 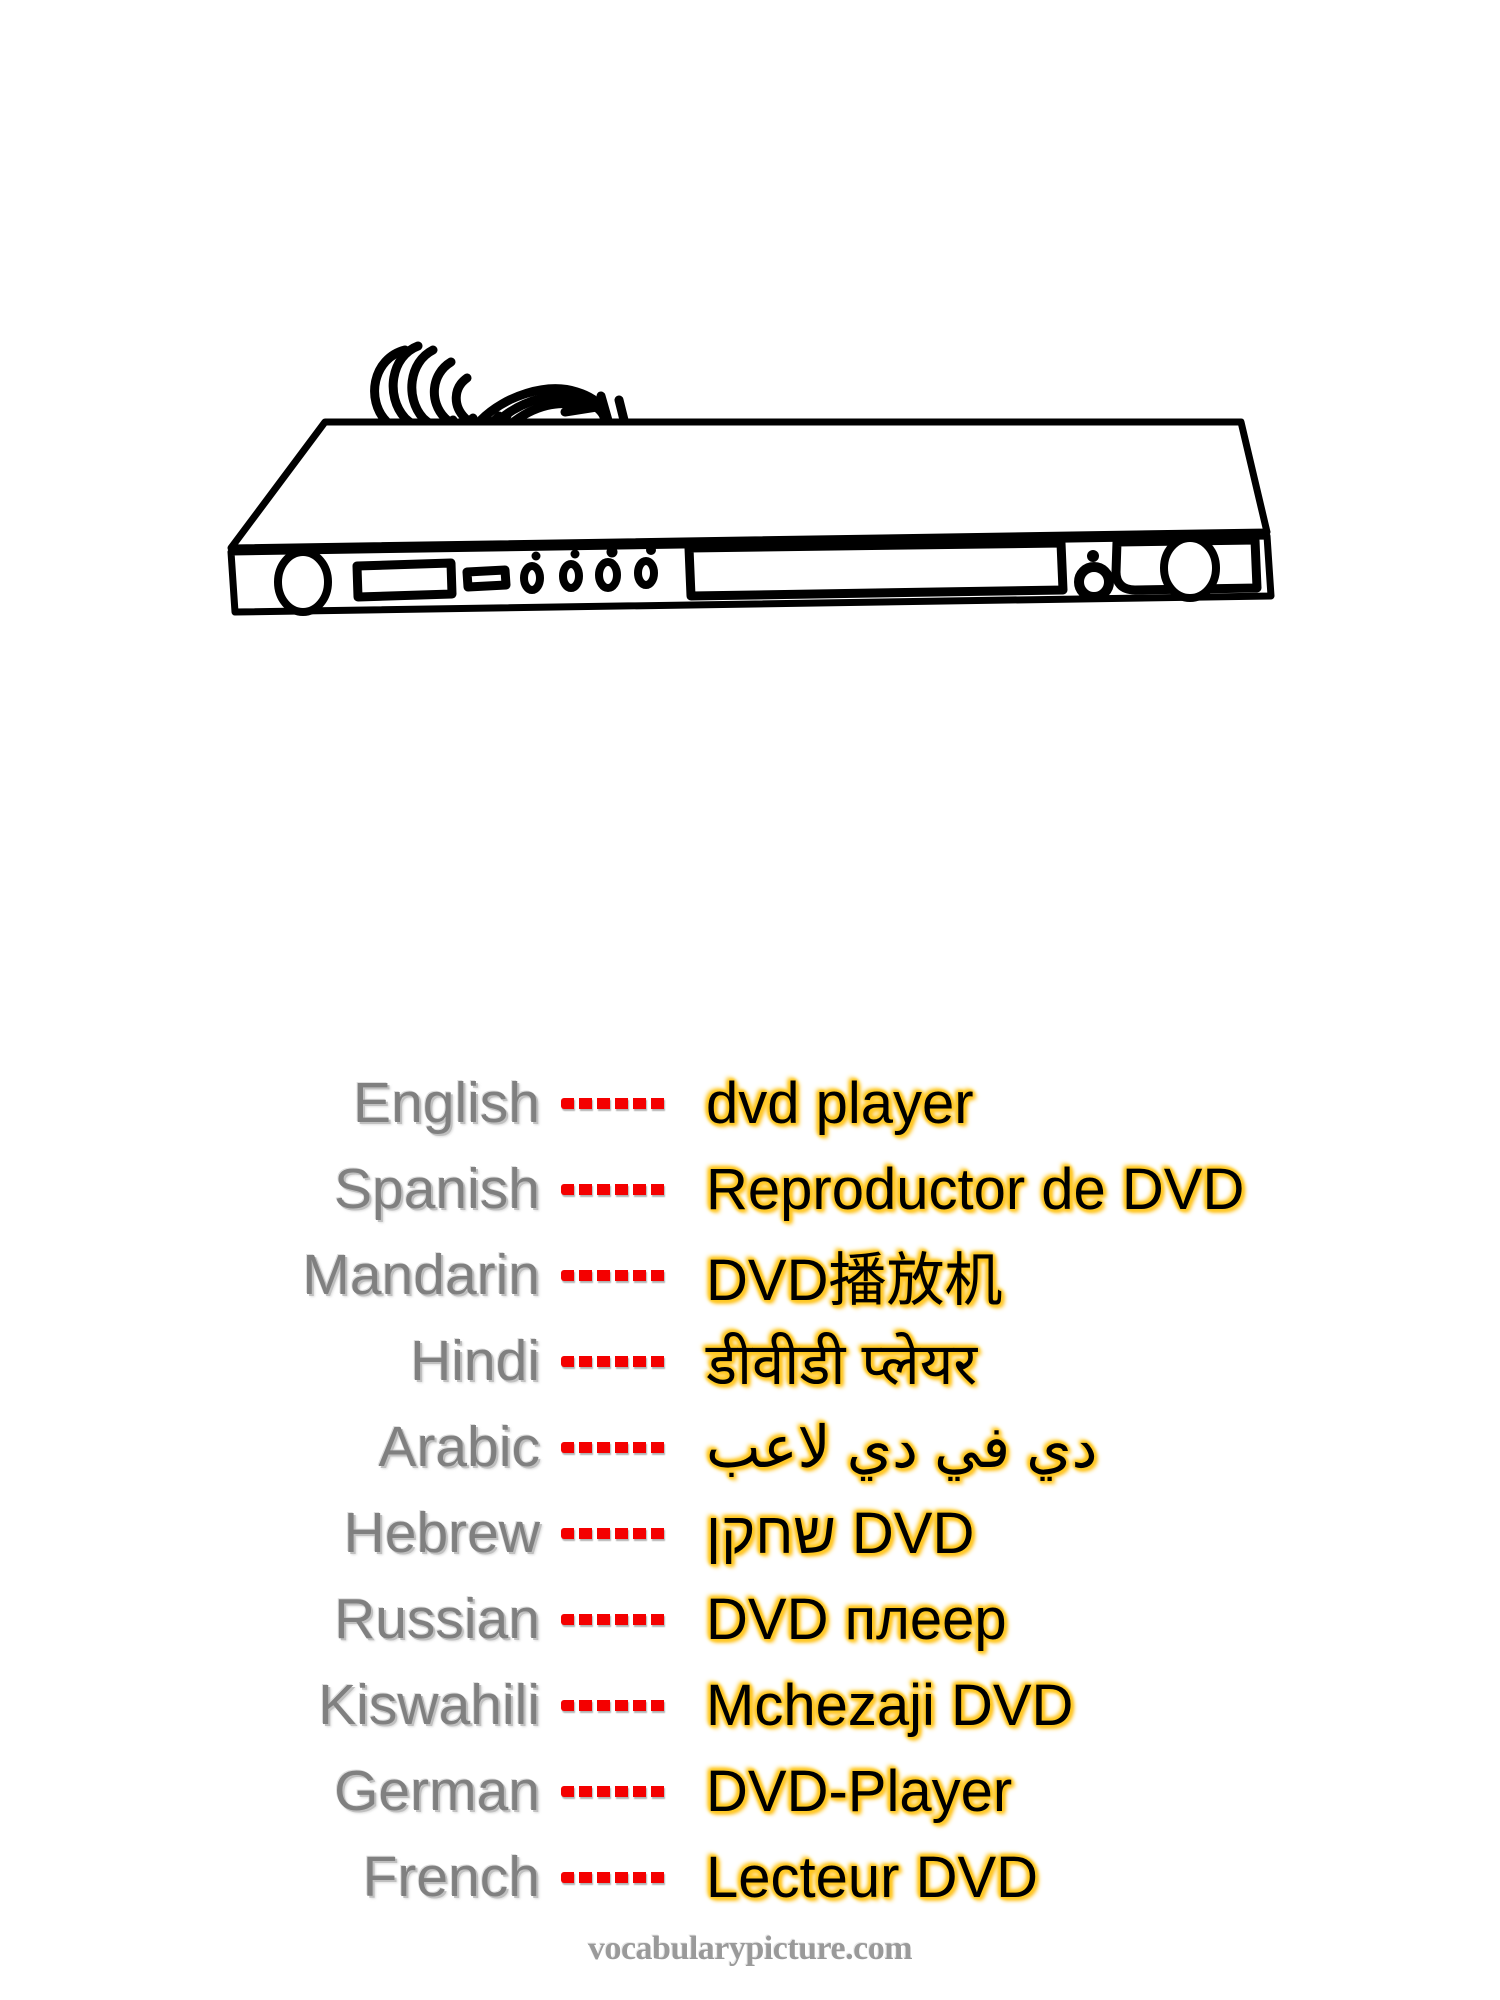 I want to click on language-label: Kiswahili, so click(x=429, y=1705).